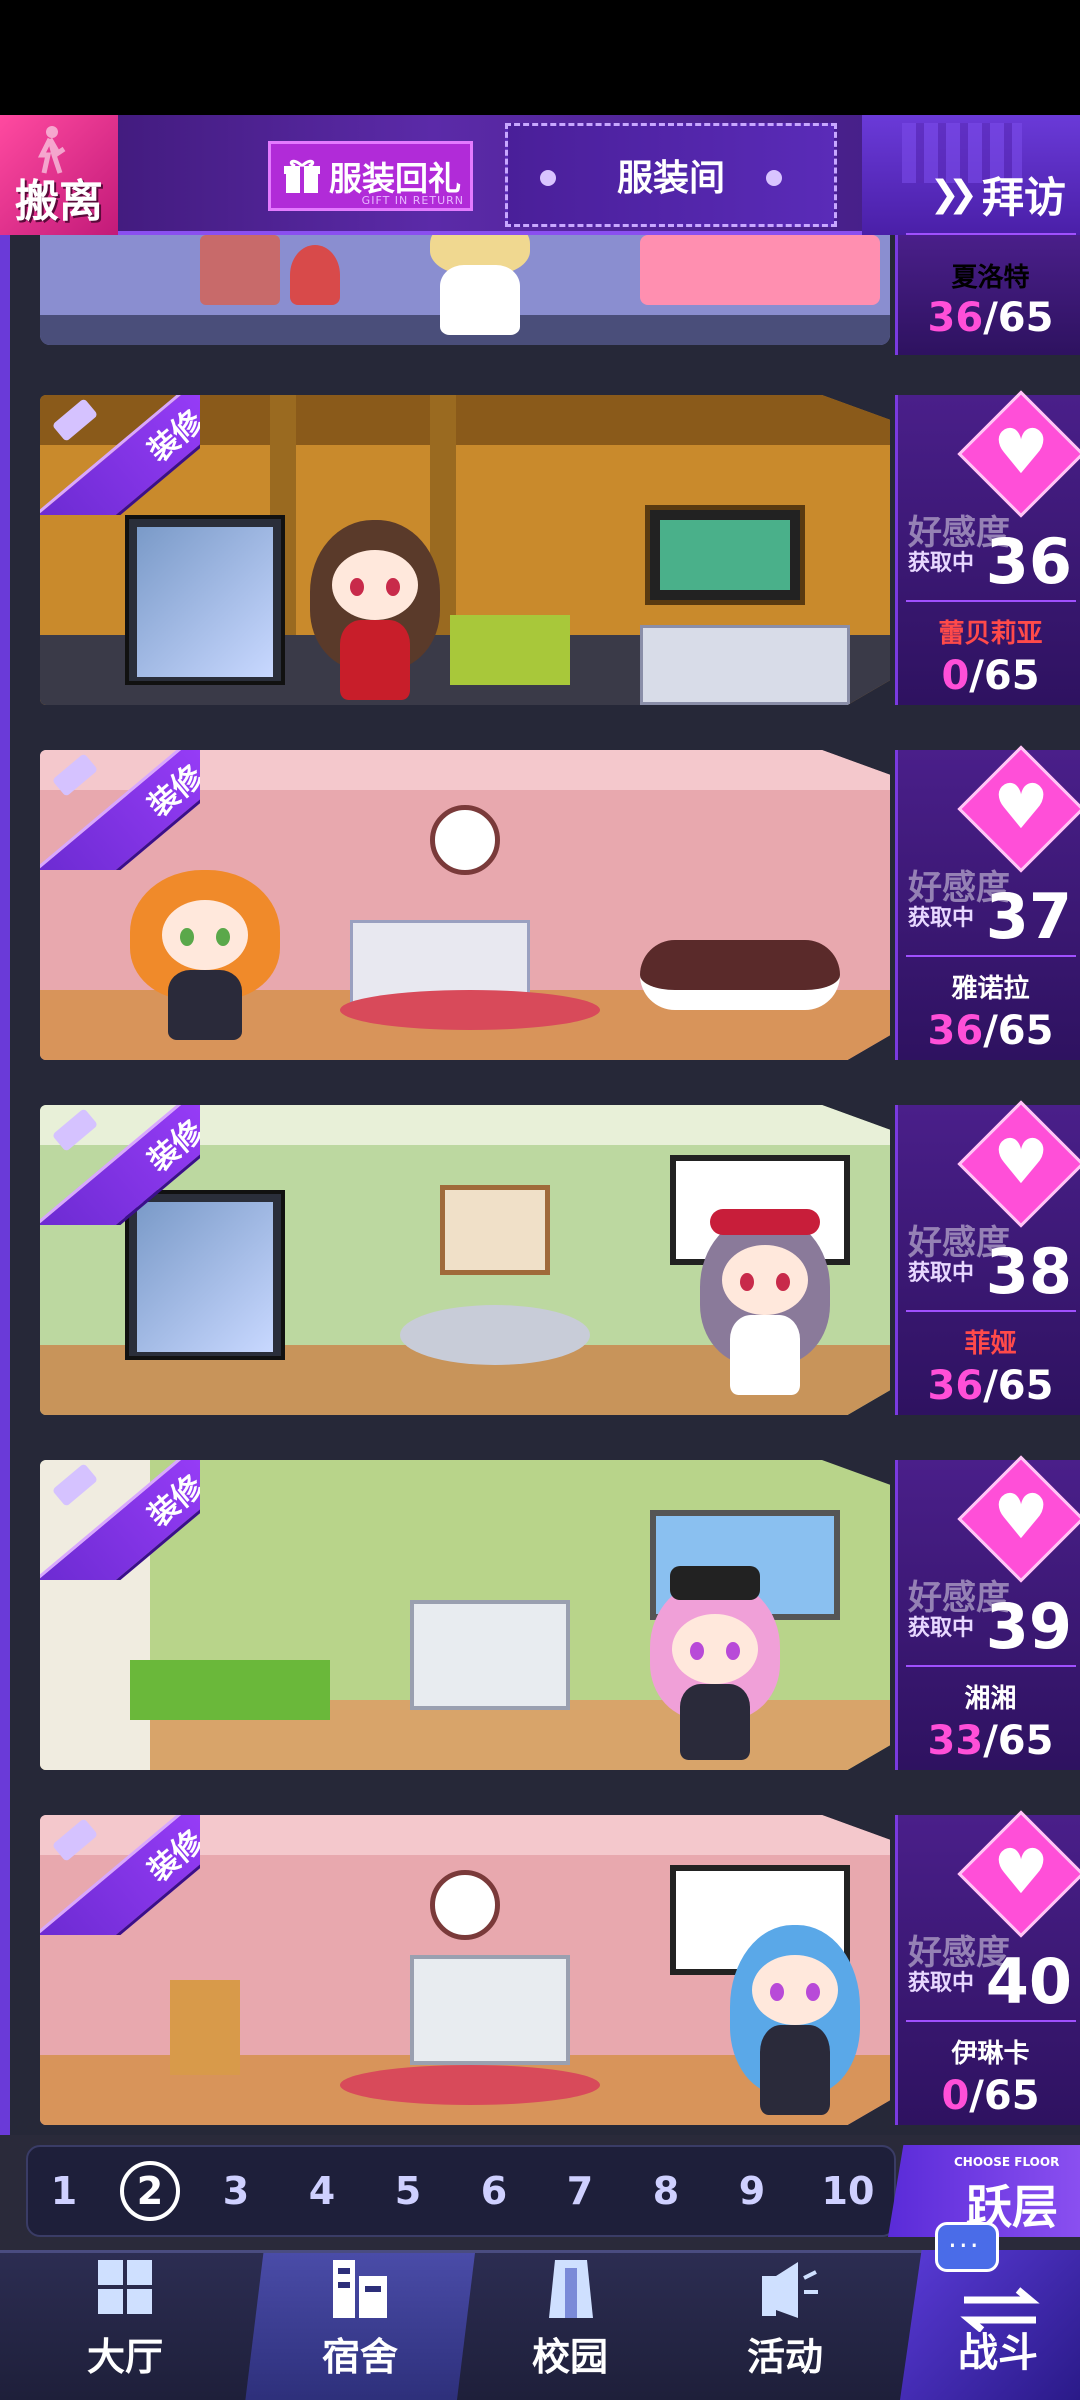 The height and width of the screenshot is (2400, 1080). I want to click on nav-battle-label: 战斗, so click(998, 2353).